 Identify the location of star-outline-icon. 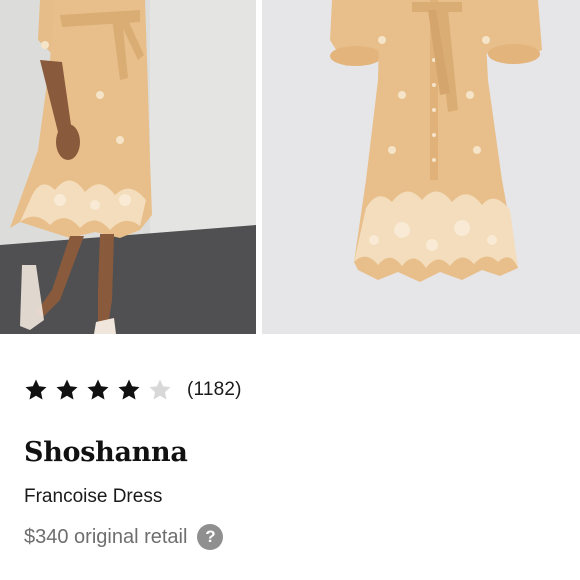
(160, 390).